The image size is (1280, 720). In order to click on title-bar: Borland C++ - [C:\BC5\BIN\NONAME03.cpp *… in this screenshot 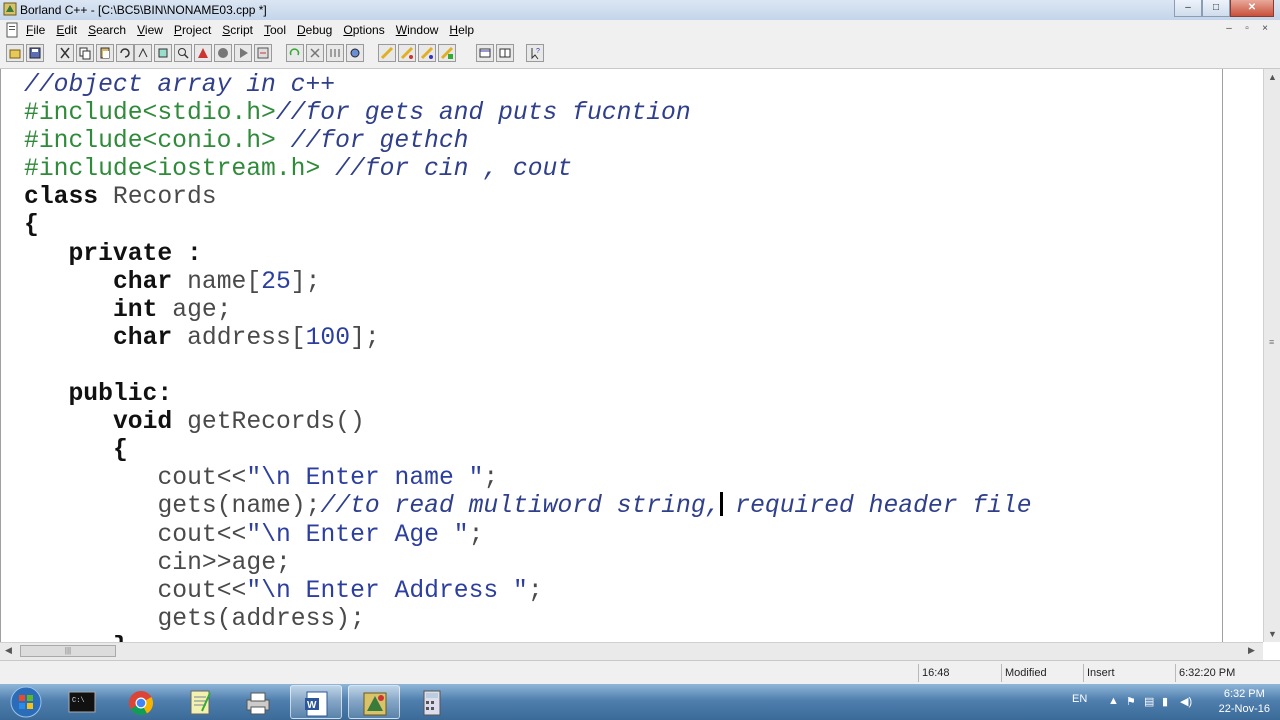, I will do `click(640, 10)`.